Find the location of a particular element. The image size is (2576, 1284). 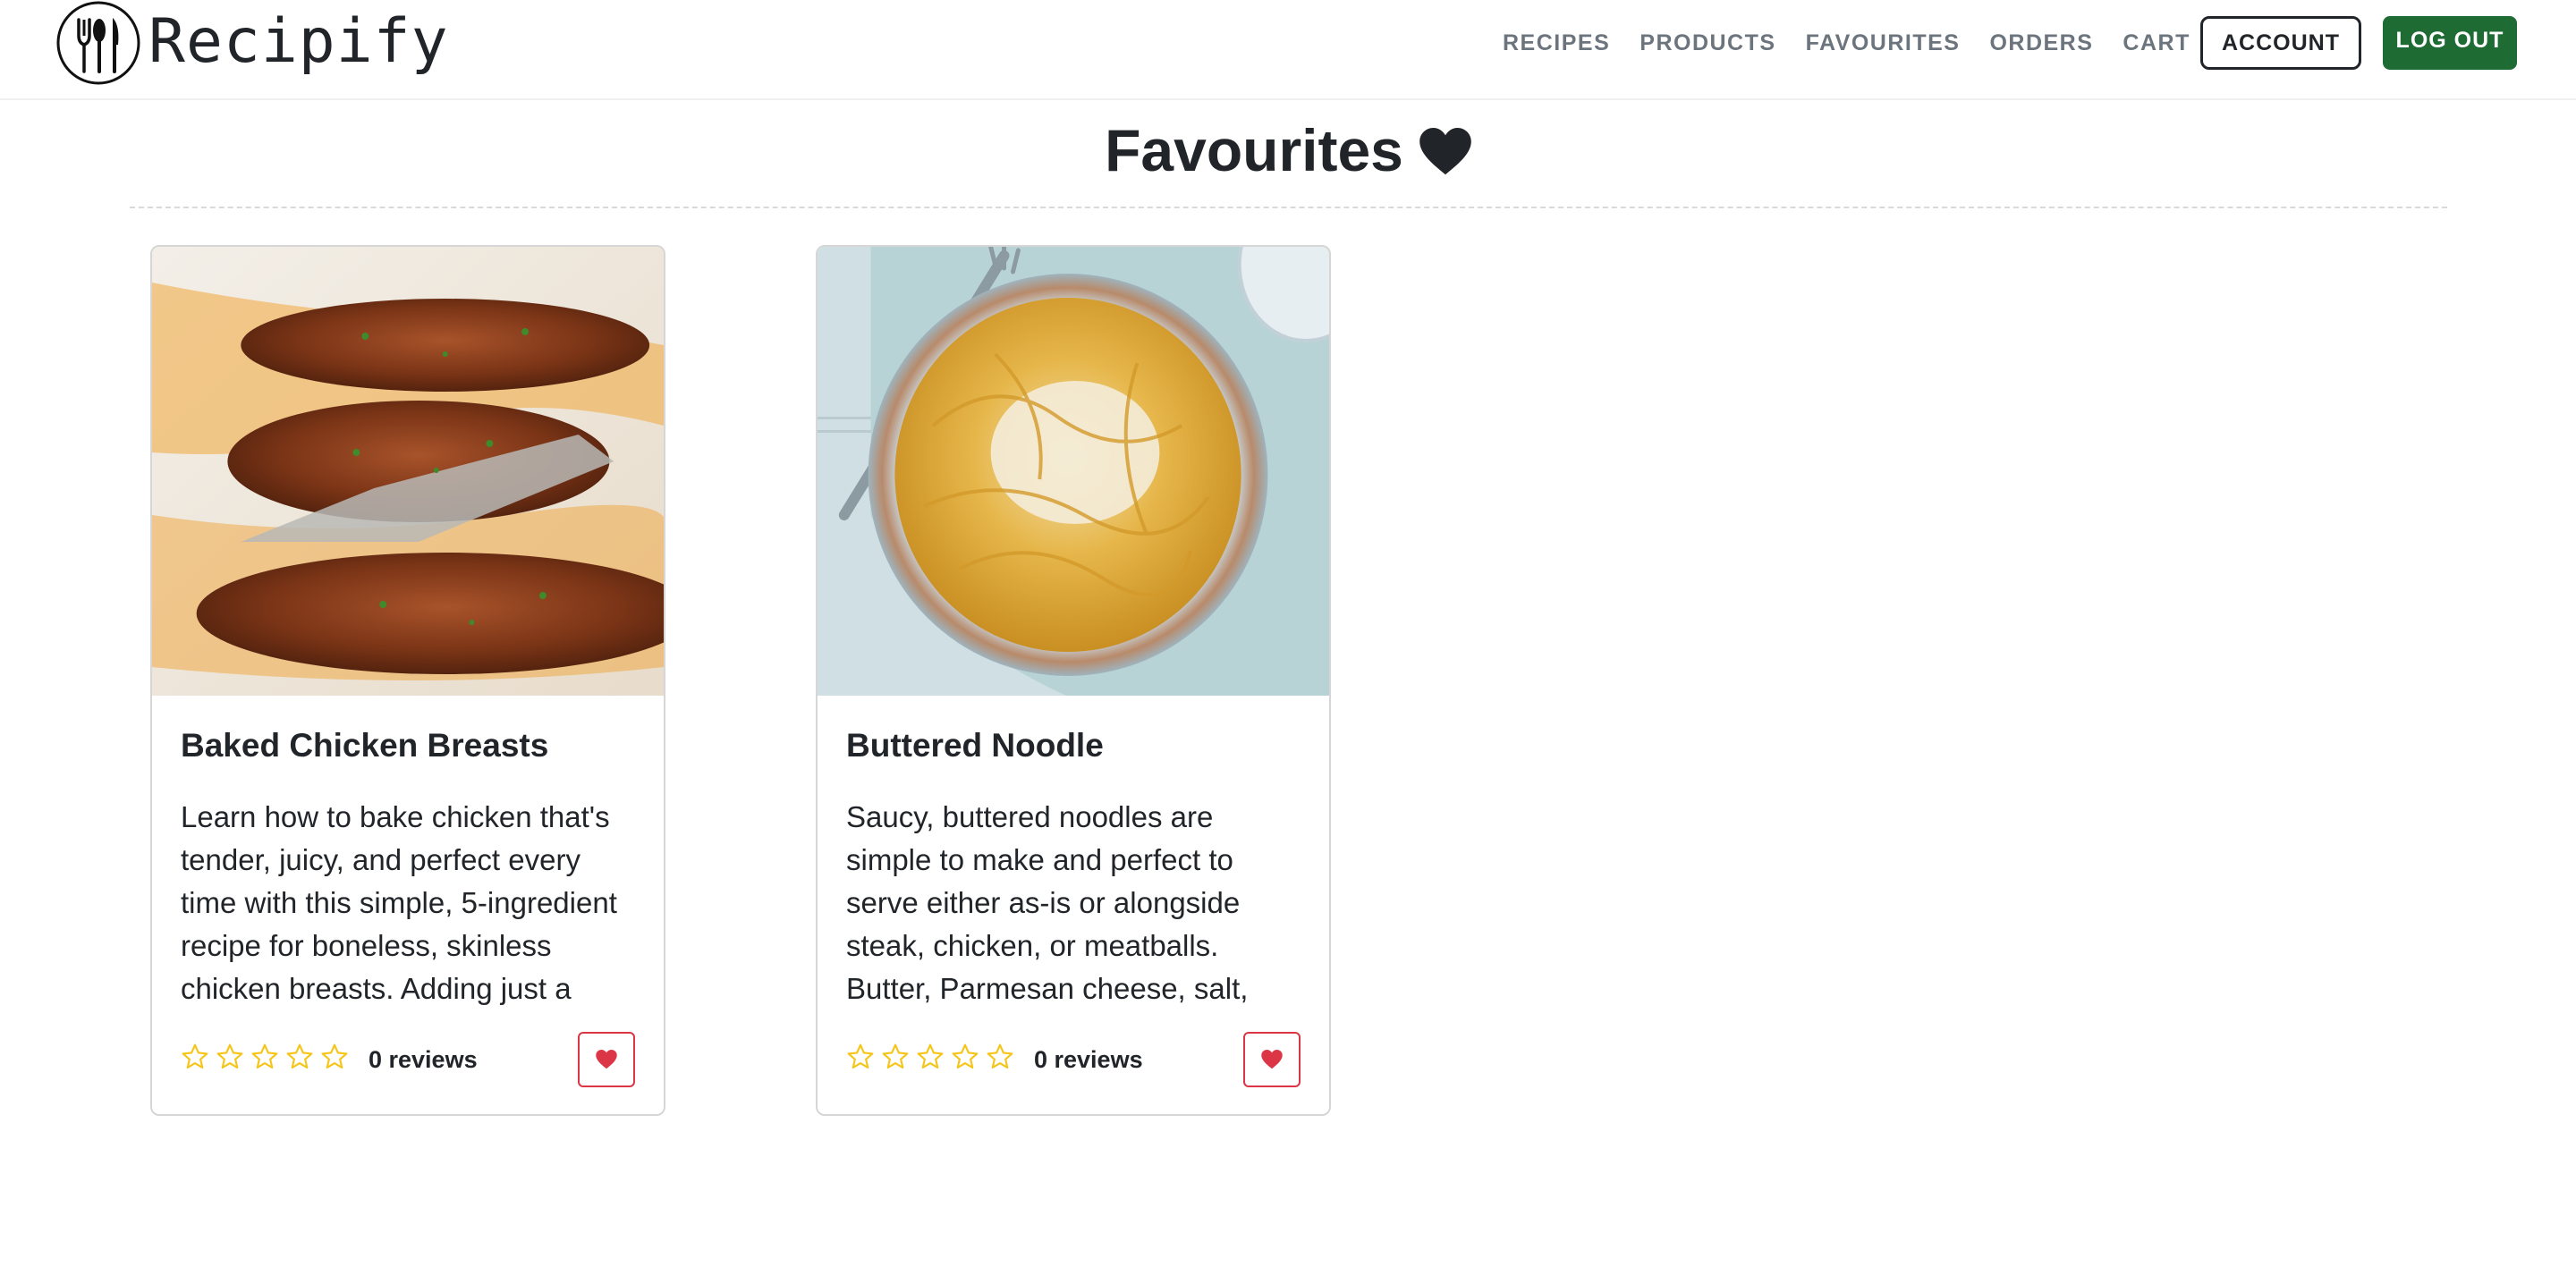

nav-item-recipes: RECIPES is located at coordinates (1556, 43).